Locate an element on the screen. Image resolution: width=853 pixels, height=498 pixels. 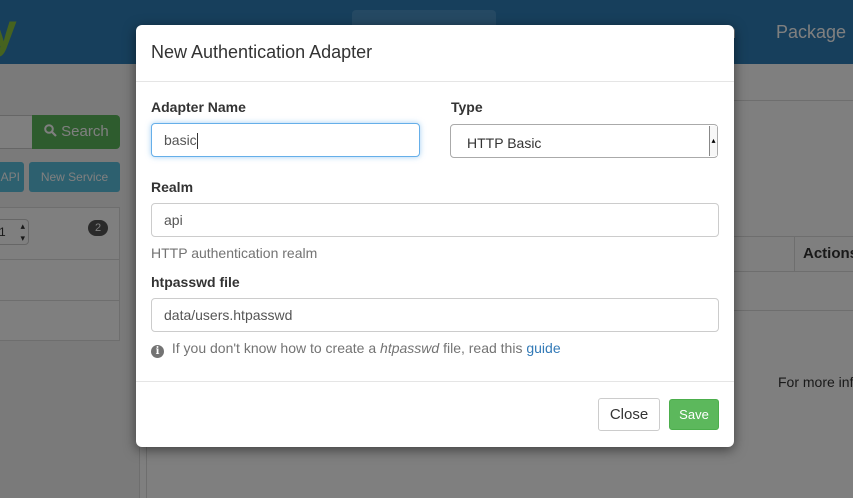
select-arrow-icon: ▴ is located at coordinates (713, 141).